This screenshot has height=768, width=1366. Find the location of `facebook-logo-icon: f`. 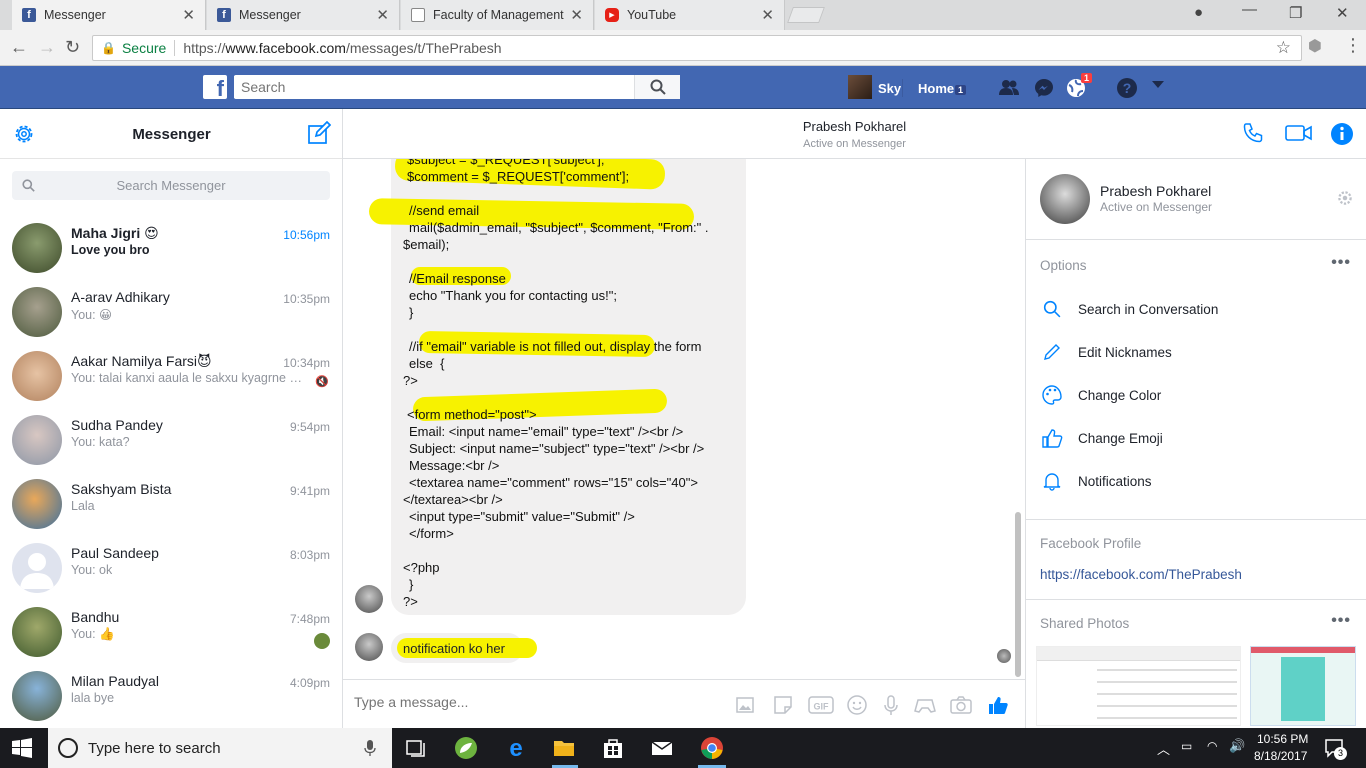

facebook-logo-icon: f is located at coordinates (215, 87).